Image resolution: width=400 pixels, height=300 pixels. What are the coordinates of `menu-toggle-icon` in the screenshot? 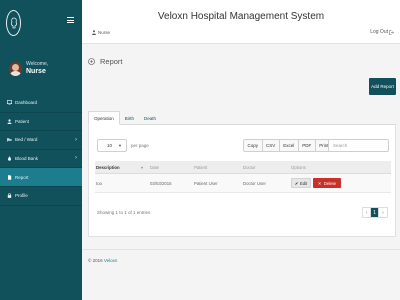 It's located at (70, 20).